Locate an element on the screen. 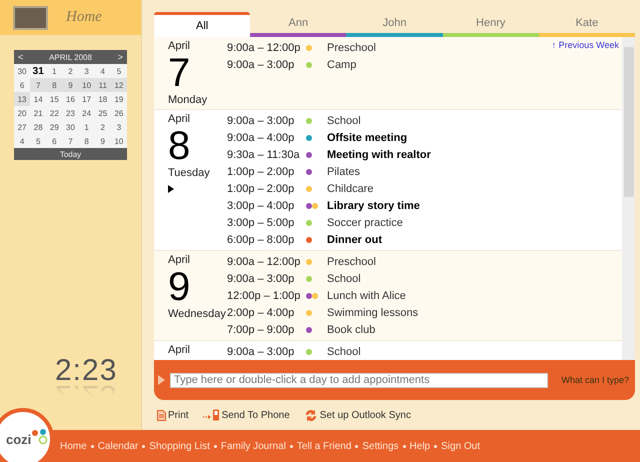 This screenshot has height=462, width=640. event-time: 9:00a – 4:00p is located at coordinates (261, 138).